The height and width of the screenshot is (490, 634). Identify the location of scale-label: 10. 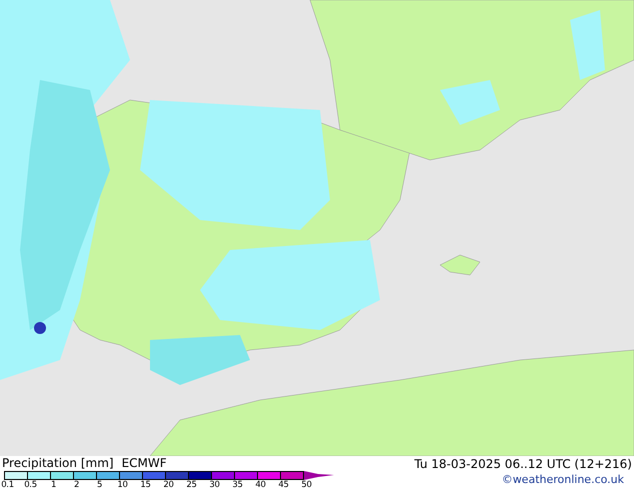
(122, 485).